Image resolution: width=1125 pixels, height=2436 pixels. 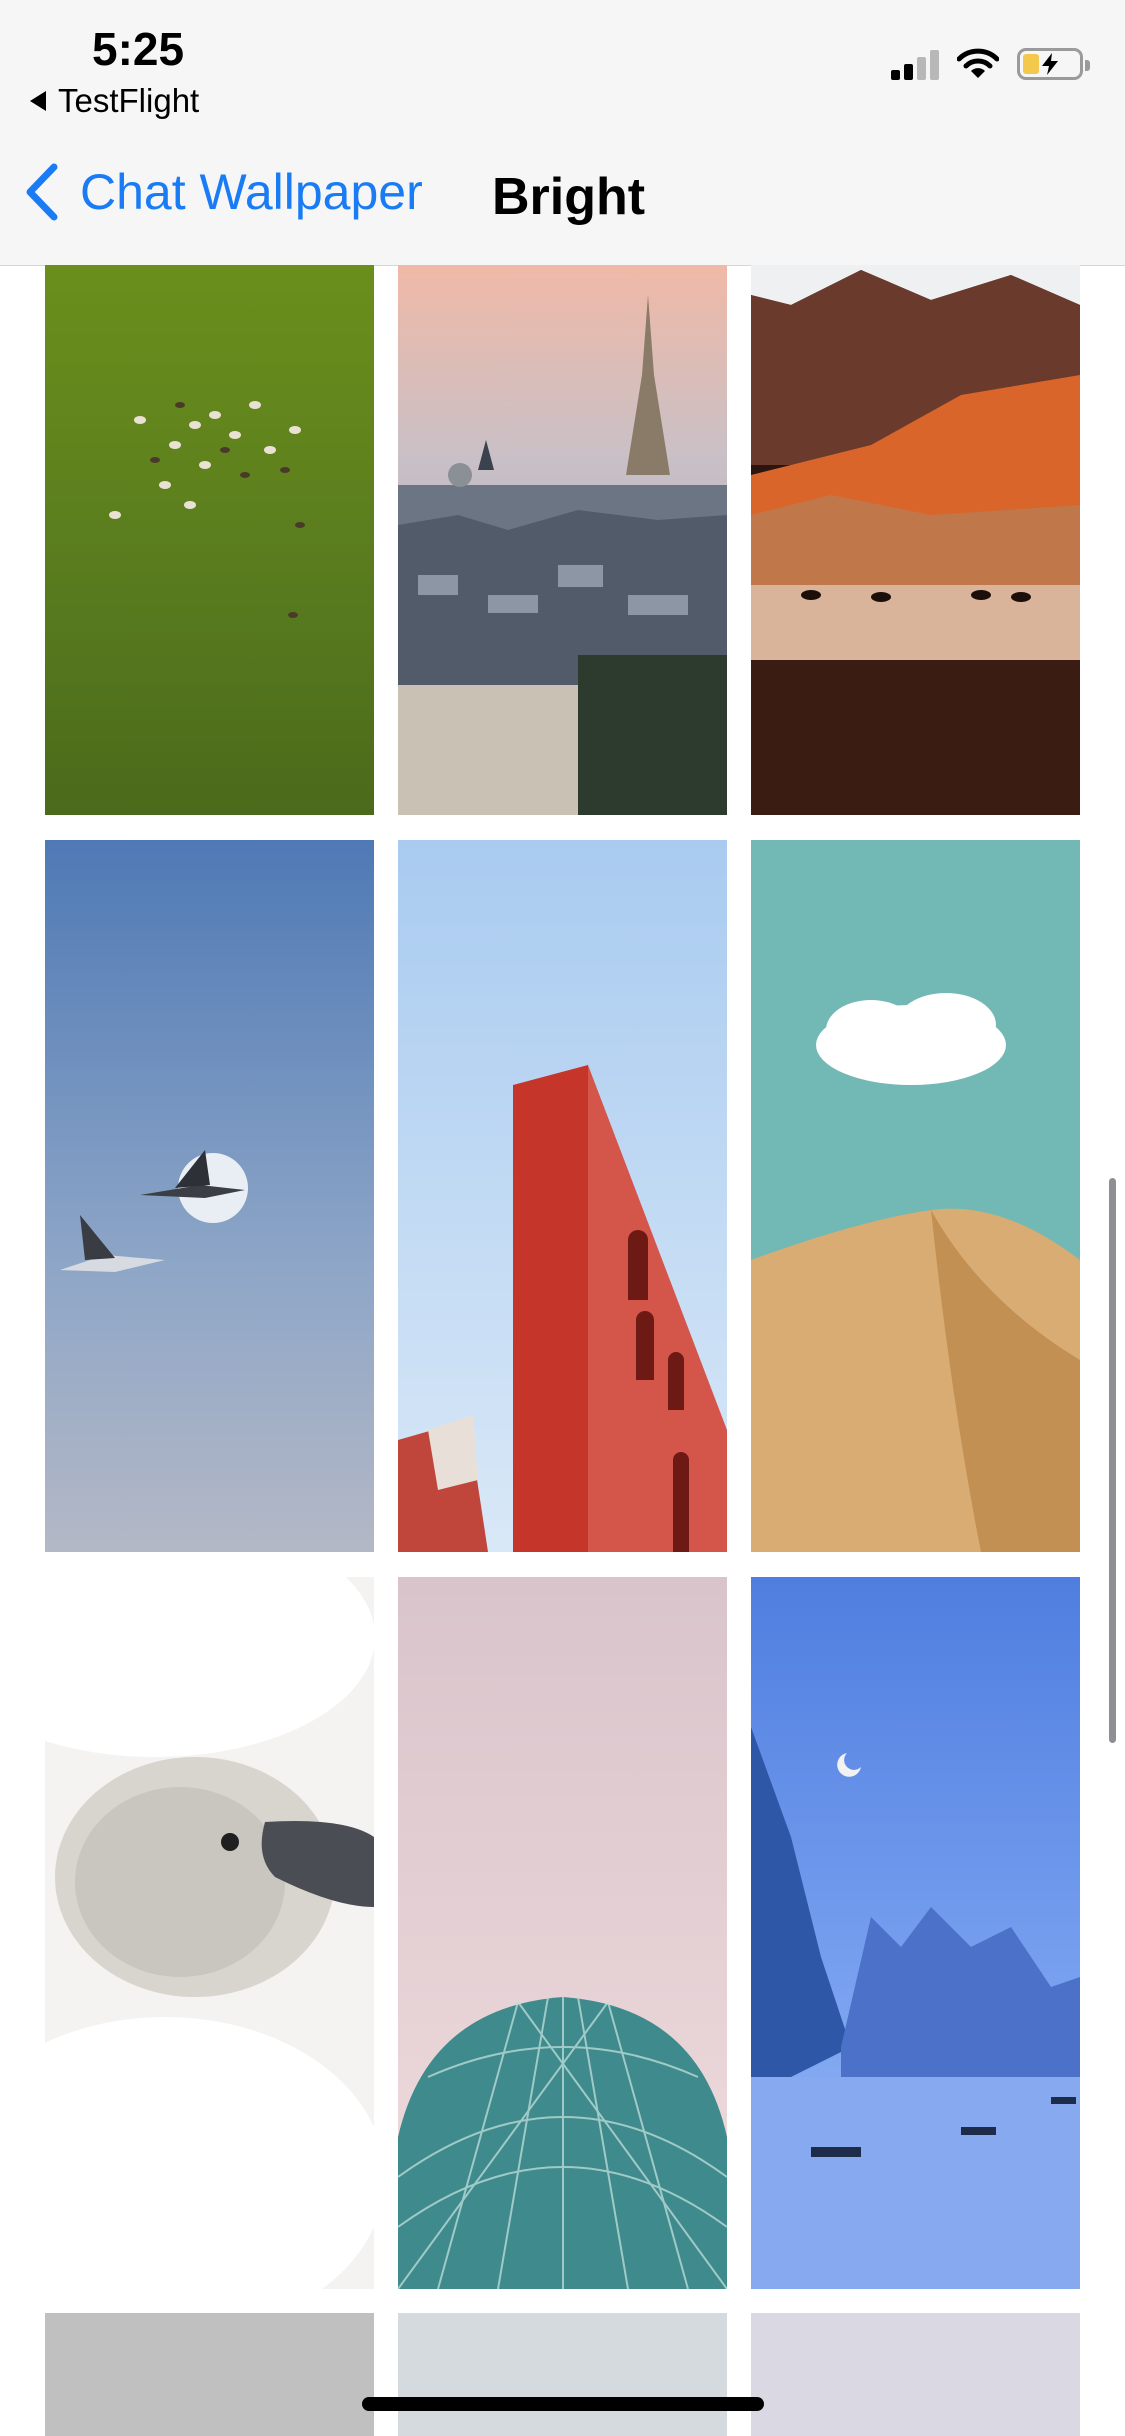 I want to click on wallpaper-tile-cygnet, so click(x=209, y=1933).